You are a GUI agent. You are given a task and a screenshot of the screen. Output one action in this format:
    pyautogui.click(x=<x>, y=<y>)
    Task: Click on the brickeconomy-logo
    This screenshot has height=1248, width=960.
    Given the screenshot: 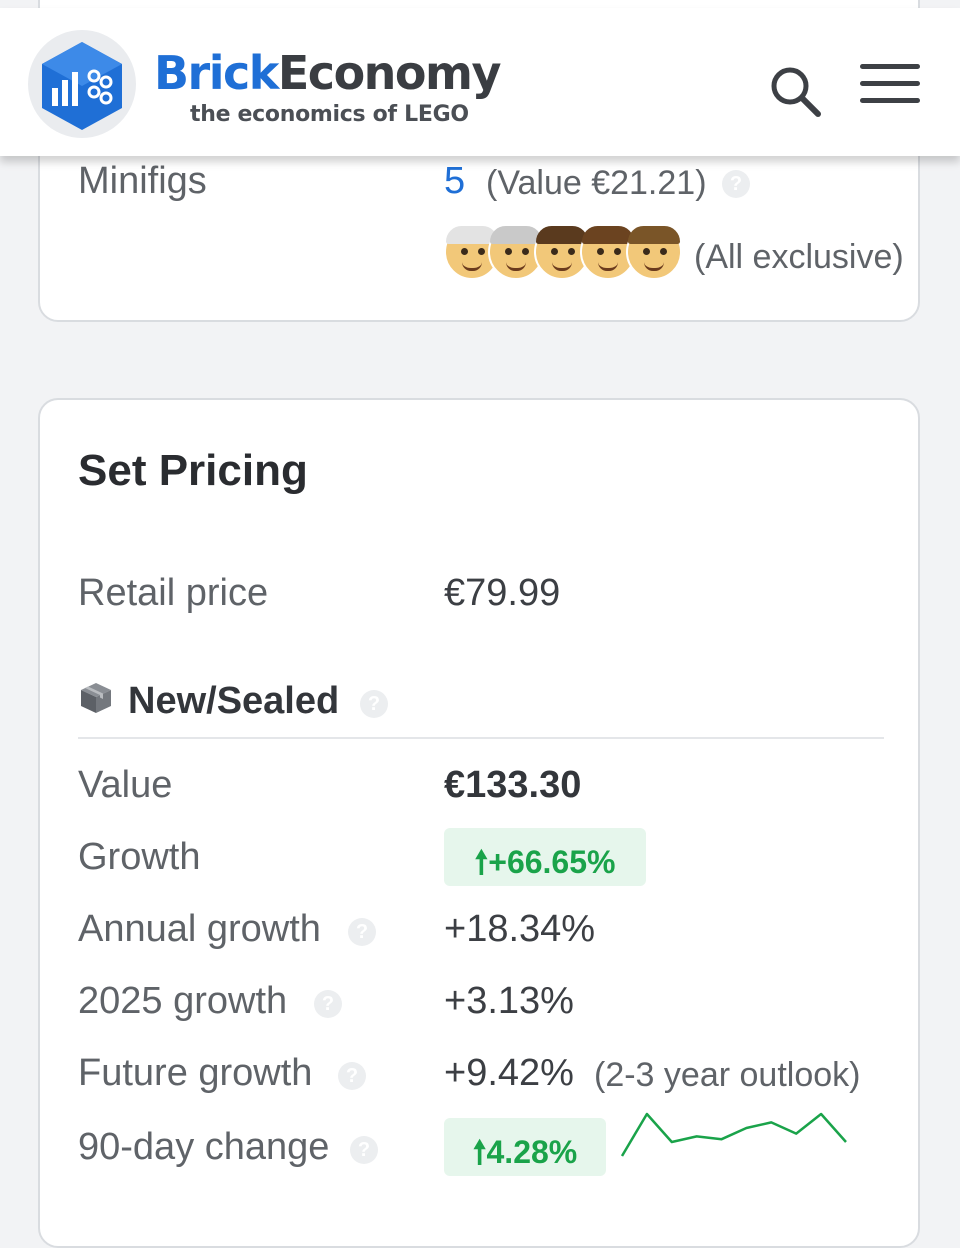 What is the action you would take?
    pyautogui.click(x=82, y=84)
    